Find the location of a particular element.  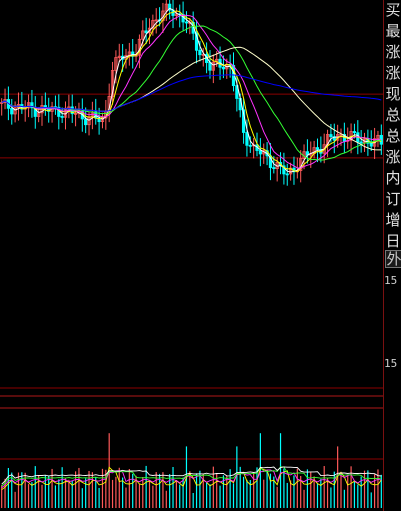

side-highlight-label: 外 is located at coordinates (393, 259).